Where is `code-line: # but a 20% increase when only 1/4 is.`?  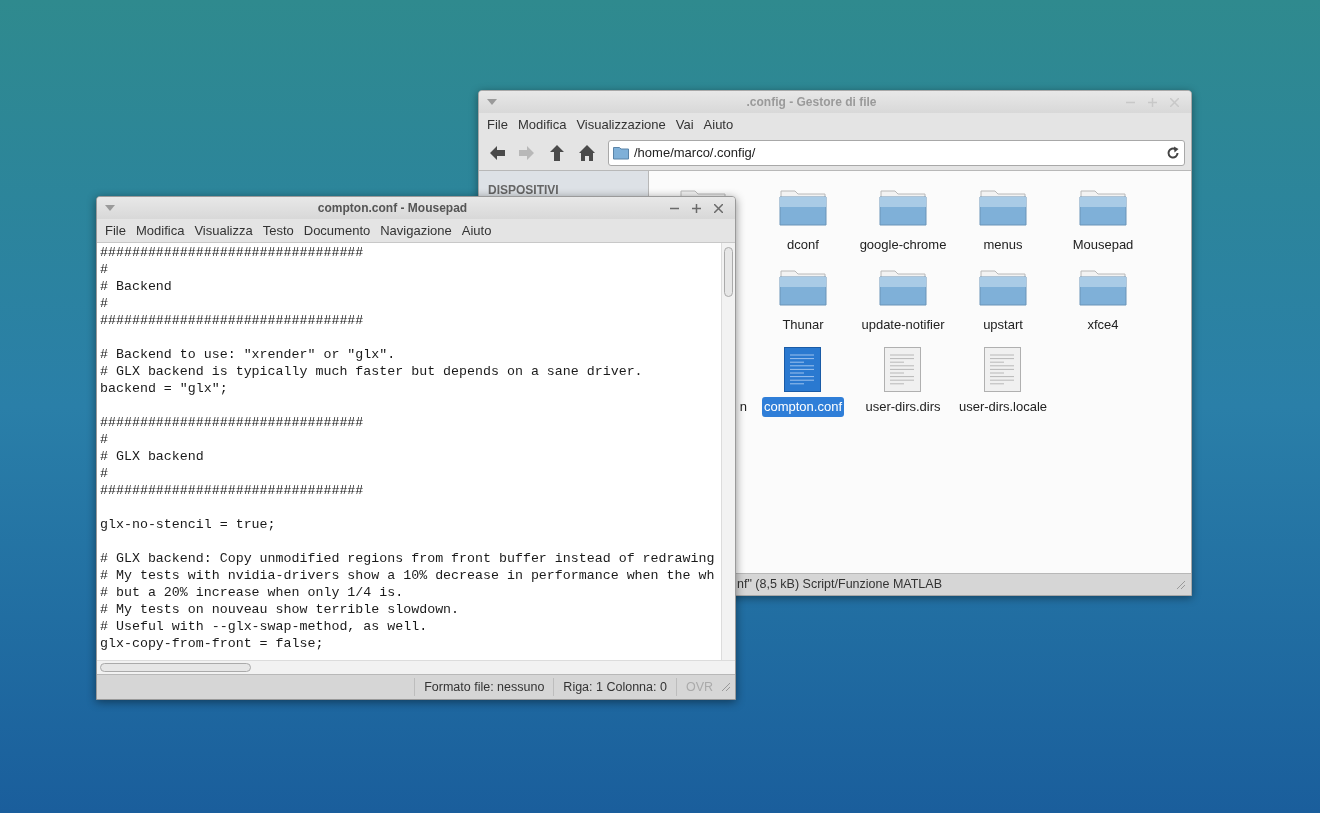 code-line: # but a 20% increase when only 1/4 is. is located at coordinates (252, 592).